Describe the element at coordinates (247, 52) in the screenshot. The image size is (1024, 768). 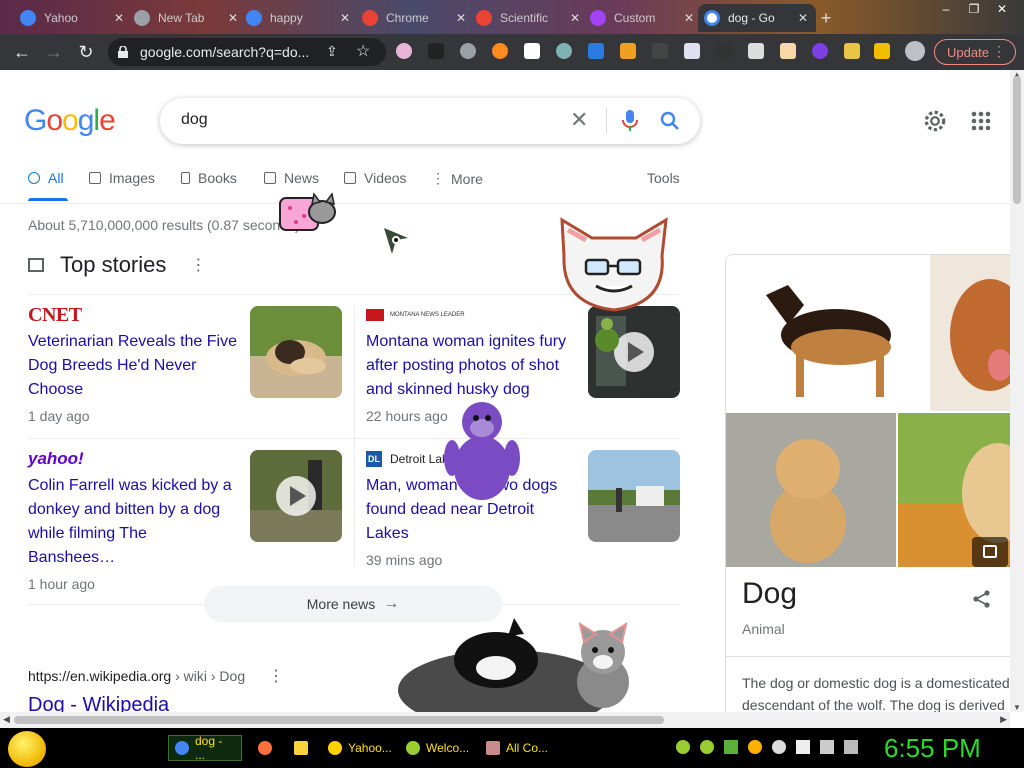
I see `address-bar: google.com/search?q=do... ⇪ ☆` at that location.